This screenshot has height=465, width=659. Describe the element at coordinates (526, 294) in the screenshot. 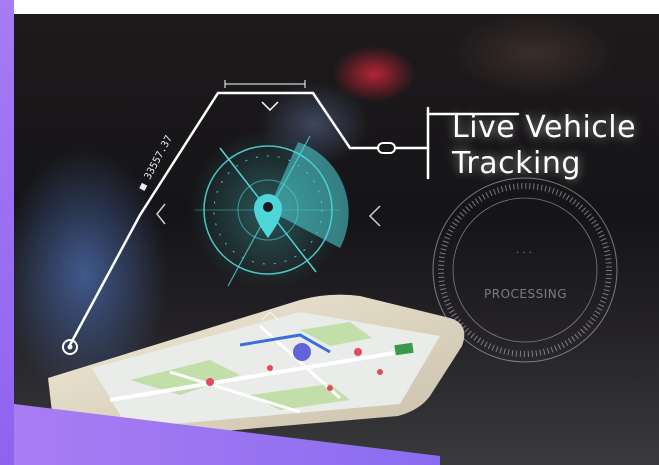

I see `processing-status: PROCESSING` at that location.